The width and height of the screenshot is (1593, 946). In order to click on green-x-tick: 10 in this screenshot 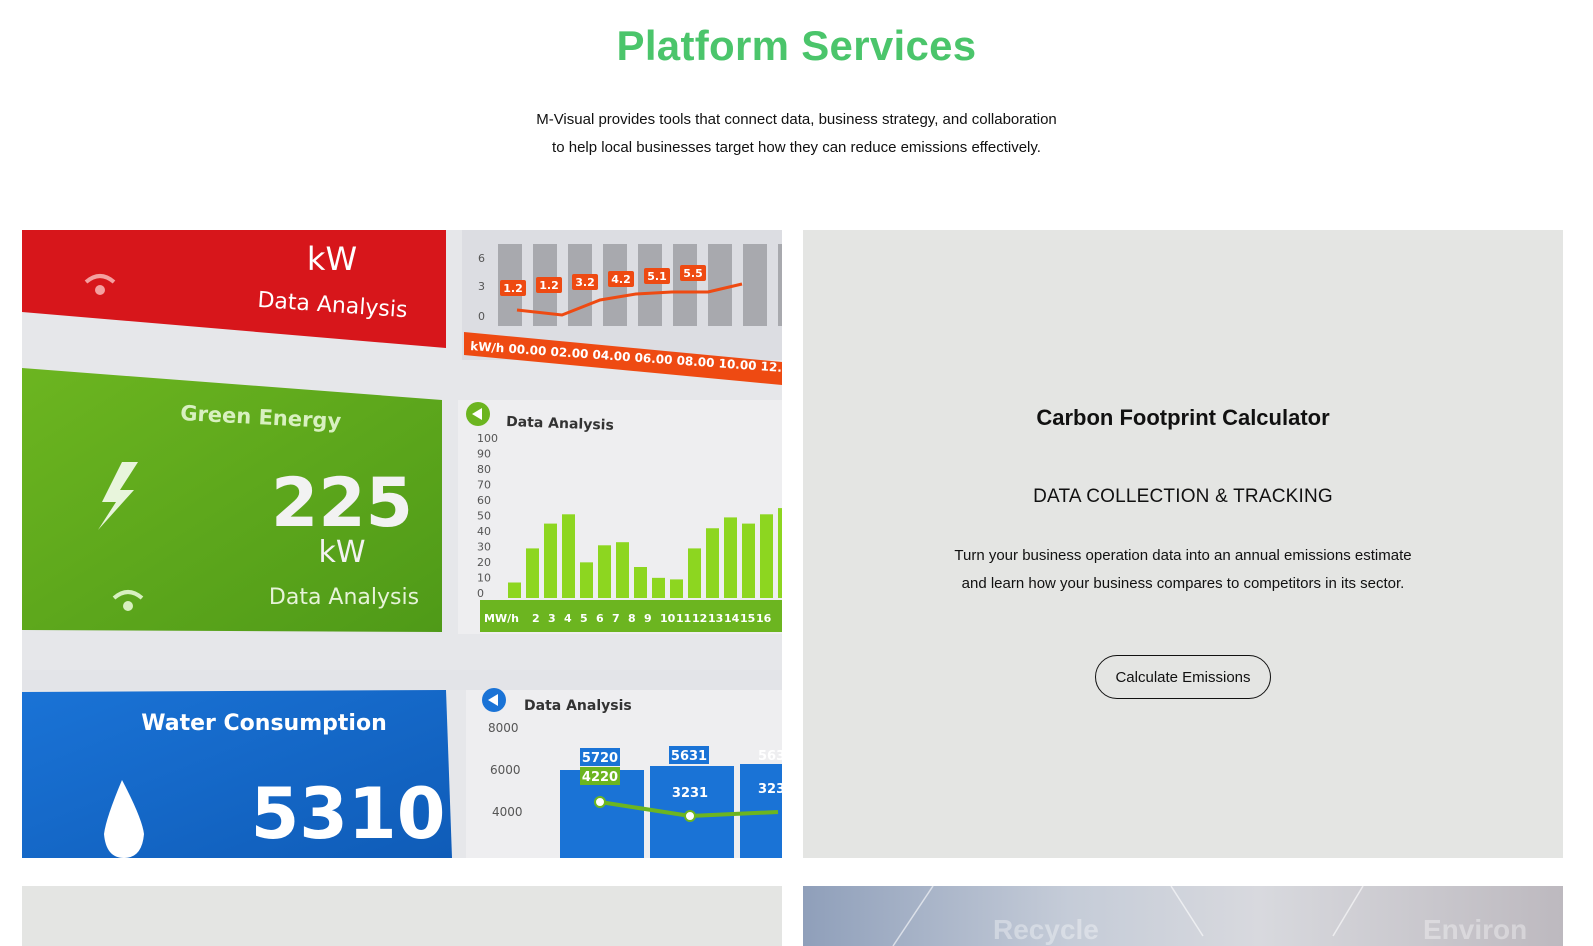, I will do `click(668, 618)`.